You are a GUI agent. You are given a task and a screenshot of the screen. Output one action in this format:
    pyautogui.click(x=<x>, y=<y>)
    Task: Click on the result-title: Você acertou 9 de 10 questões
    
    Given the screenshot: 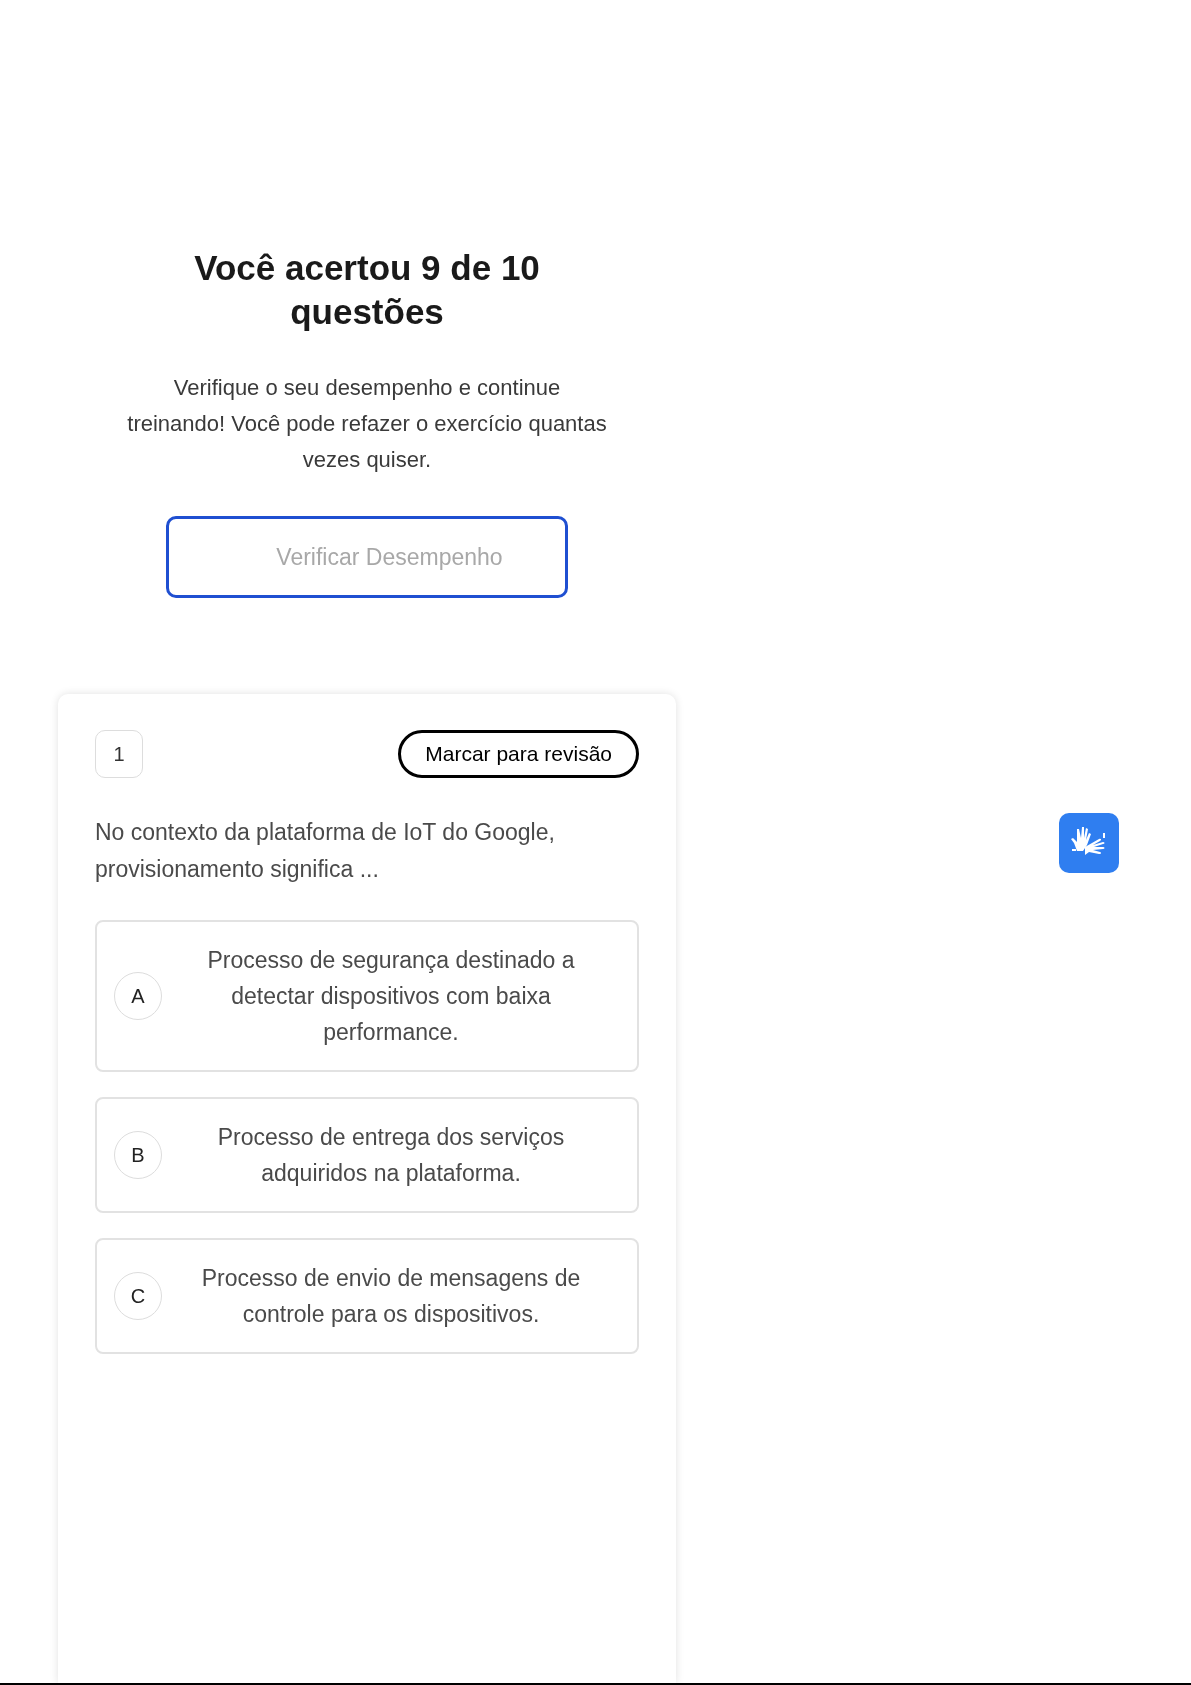 What is the action you would take?
    pyautogui.click(x=367, y=290)
    